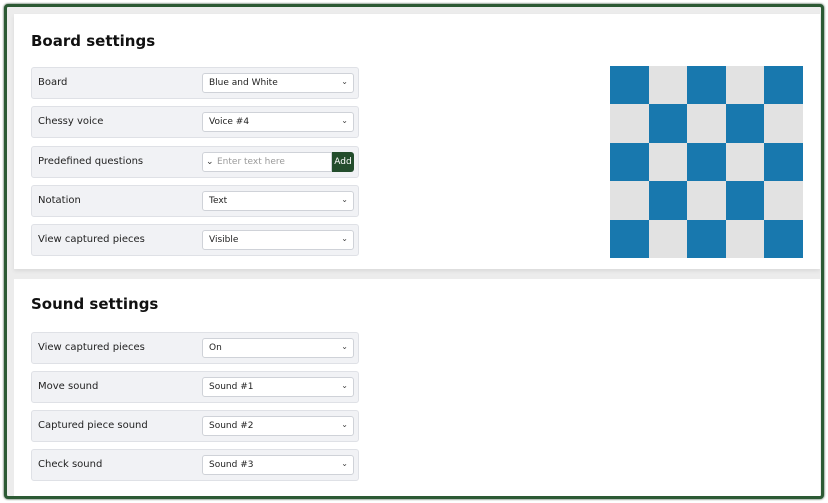 Image resolution: width=828 pixels, height=503 pixels. Describe the element at coordinates (278, 426) in the screenshot. I see `captured-piece-sound-select: Sound #2 ⌄` at that location.